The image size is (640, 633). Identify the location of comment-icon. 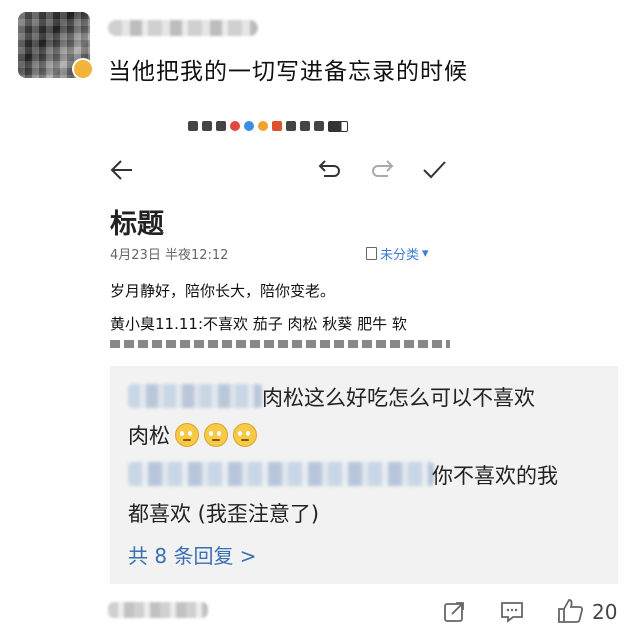
(512, 612).